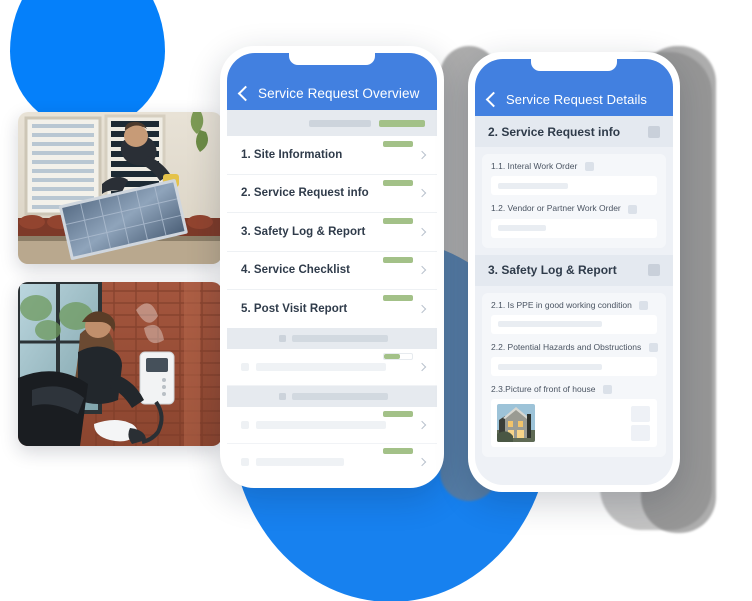  What do you see at coordinates (292, 154) in the screenshot?
I see `section-label: 1. Site Information` at bounding box center [292, 154].